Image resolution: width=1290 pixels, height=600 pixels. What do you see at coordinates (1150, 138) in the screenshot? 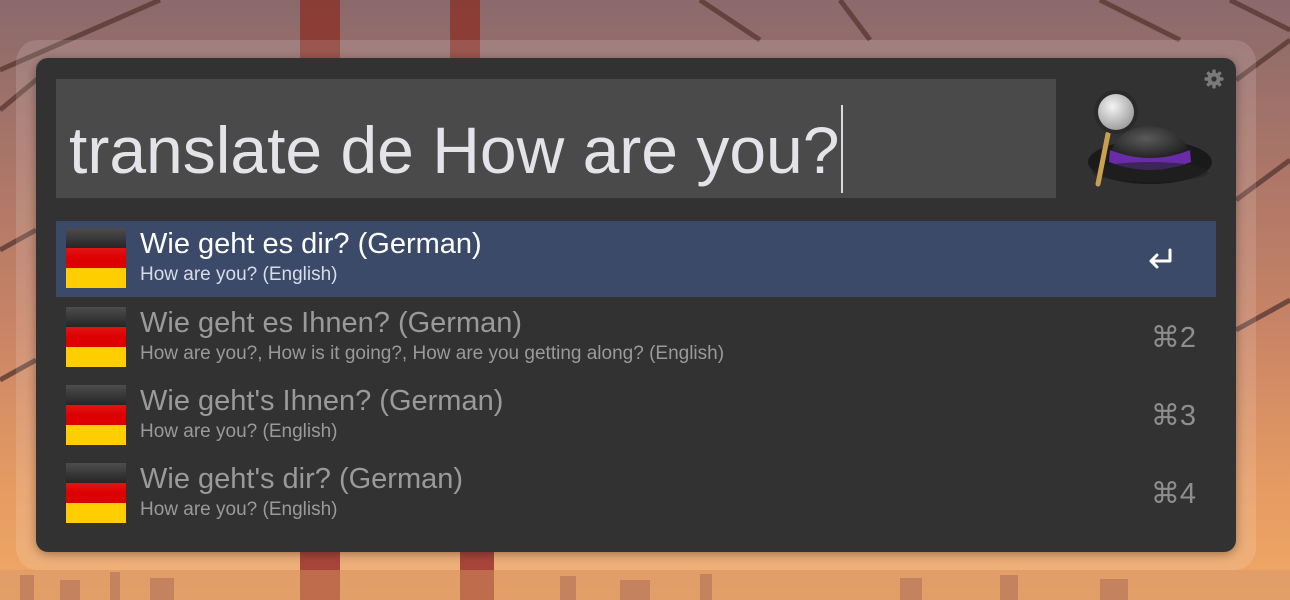
I see `alfred-hat-icon` at bounding box center [1150, 138].